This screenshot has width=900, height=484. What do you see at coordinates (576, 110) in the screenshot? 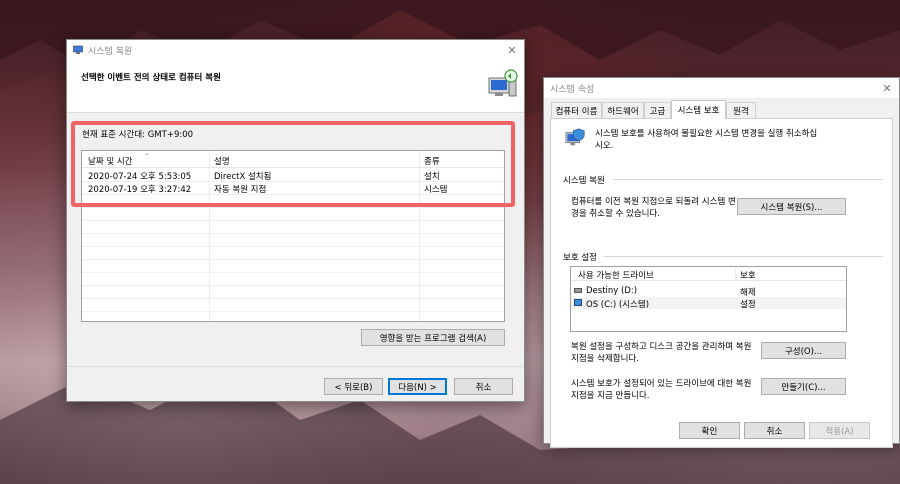
I see `tab-computer-name: 컴퓨터 이름` at bounding box center [576, 110].